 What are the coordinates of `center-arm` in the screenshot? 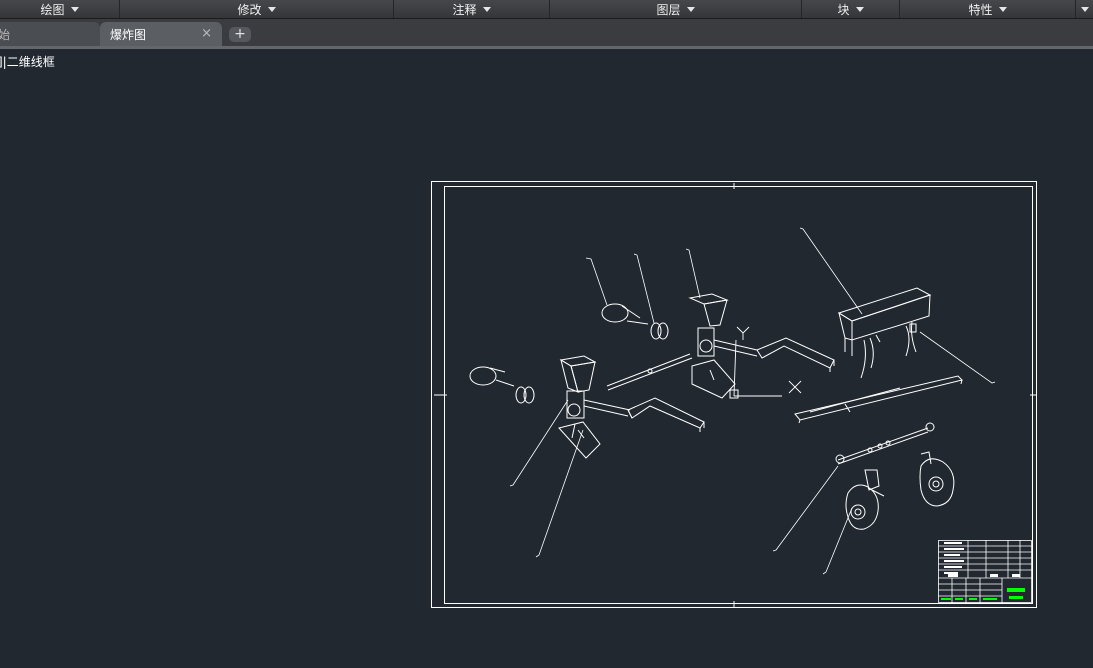 It's located at (795, 354).